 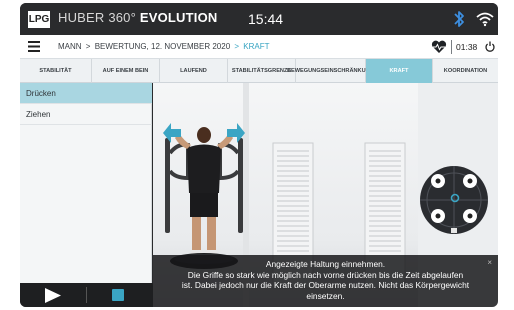 What do you see at coordinates (399, 71) in the screenshot?
I see `tab-strength: KRAFT` at bounding box center [399, 71].